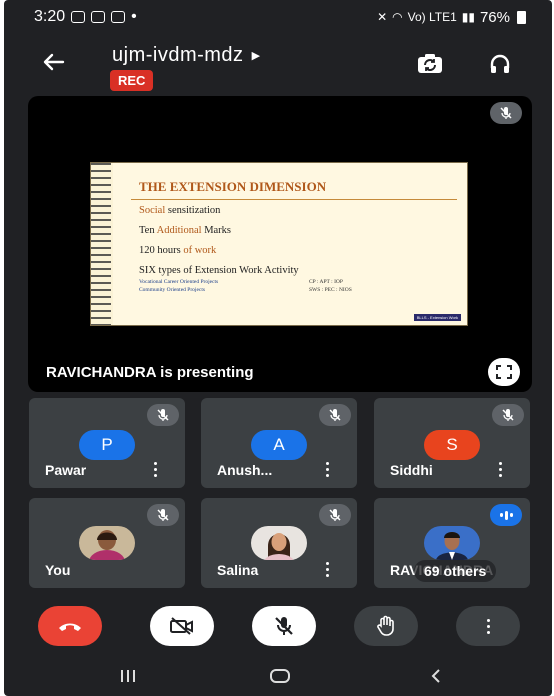 The width and height of the screenshot is (554, 696). What do you see at coordinates (326, 282) in the screenshot?
I see `slide-subline: CP : APT : IOP` at bounding box center [326, 282].